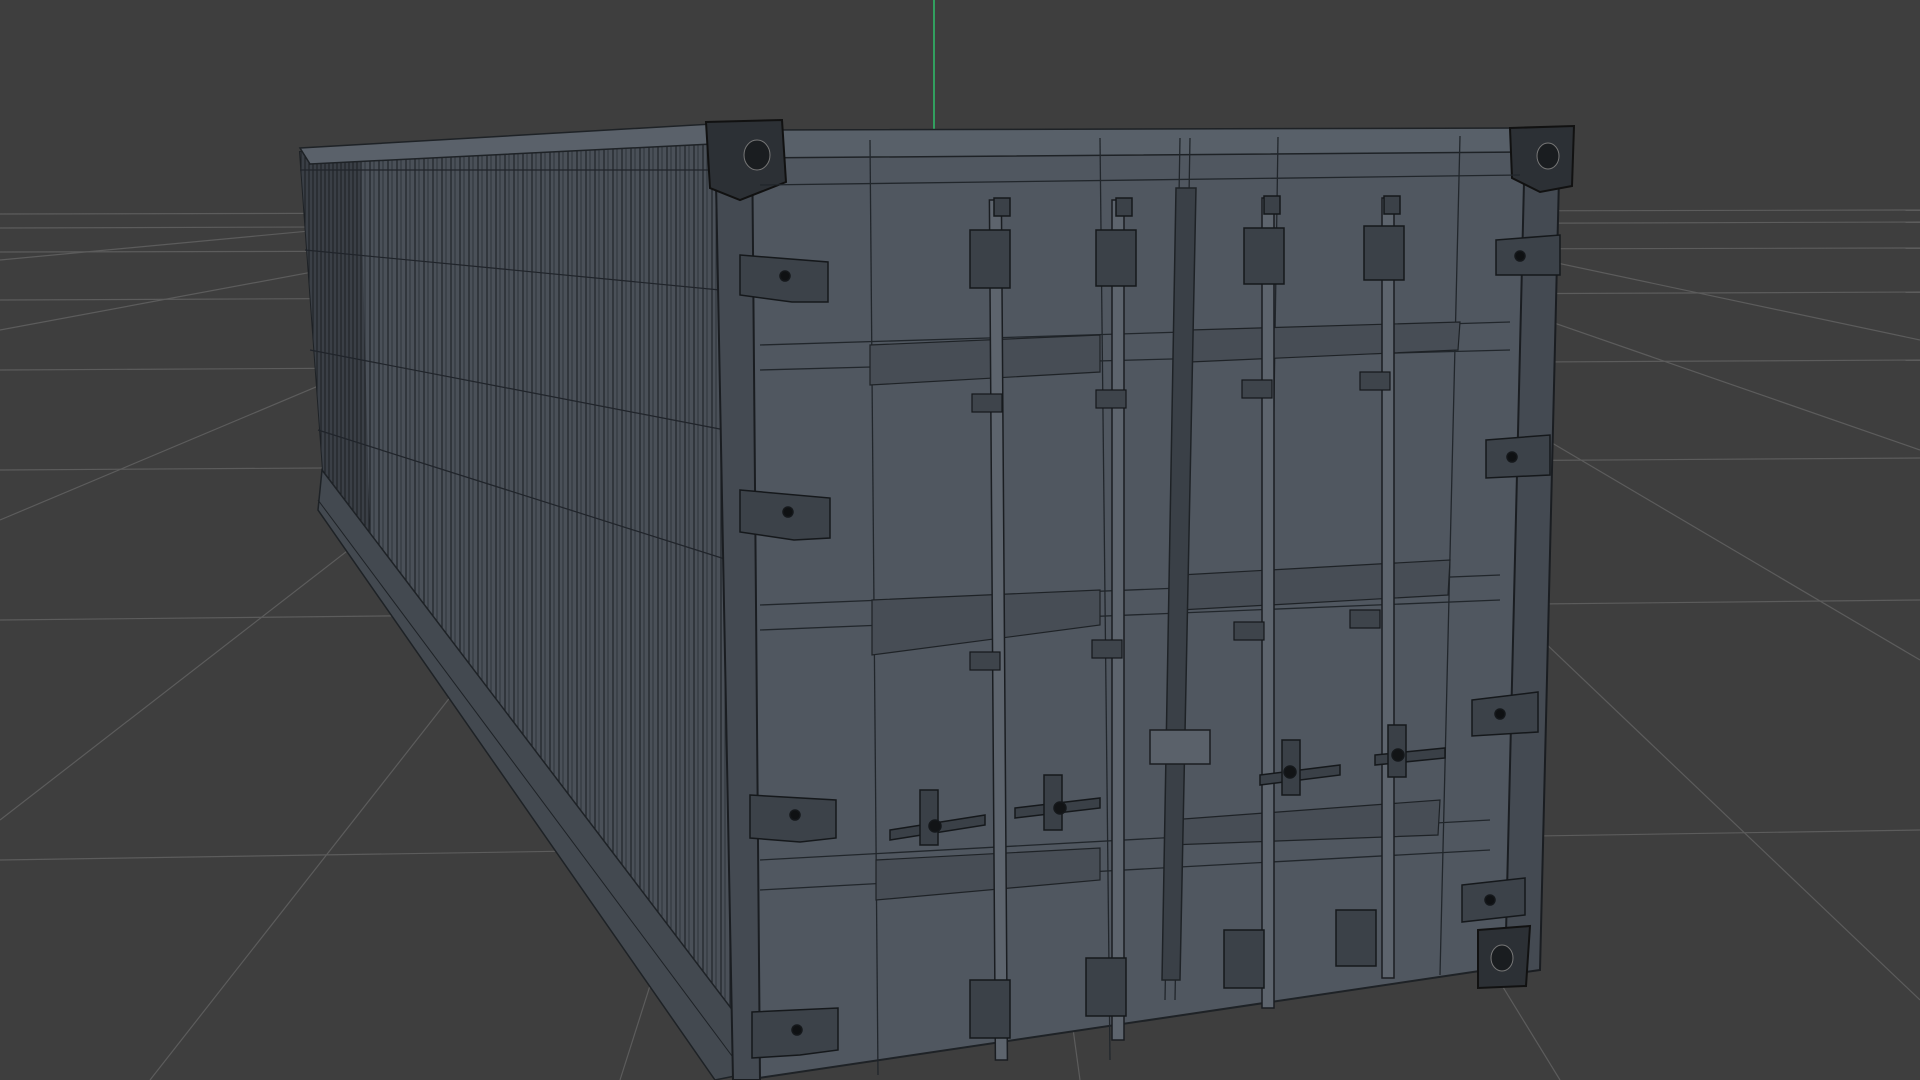 This screenshot has height=1080, width=1920. Describe the element at coordinates (1180, 747) in the screenshot. I see `customs-seal-box` at that location.